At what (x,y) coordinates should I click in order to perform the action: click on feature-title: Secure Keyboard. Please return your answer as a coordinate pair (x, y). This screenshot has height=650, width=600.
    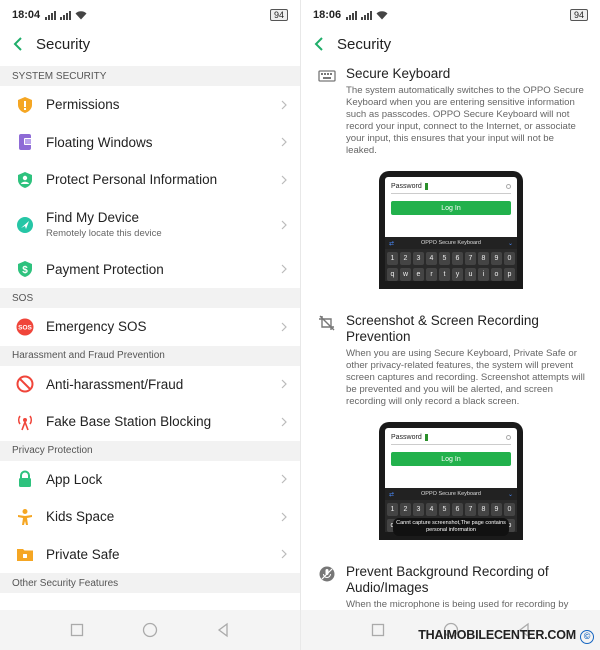
    Looking at the image, I should click on (398, 73).